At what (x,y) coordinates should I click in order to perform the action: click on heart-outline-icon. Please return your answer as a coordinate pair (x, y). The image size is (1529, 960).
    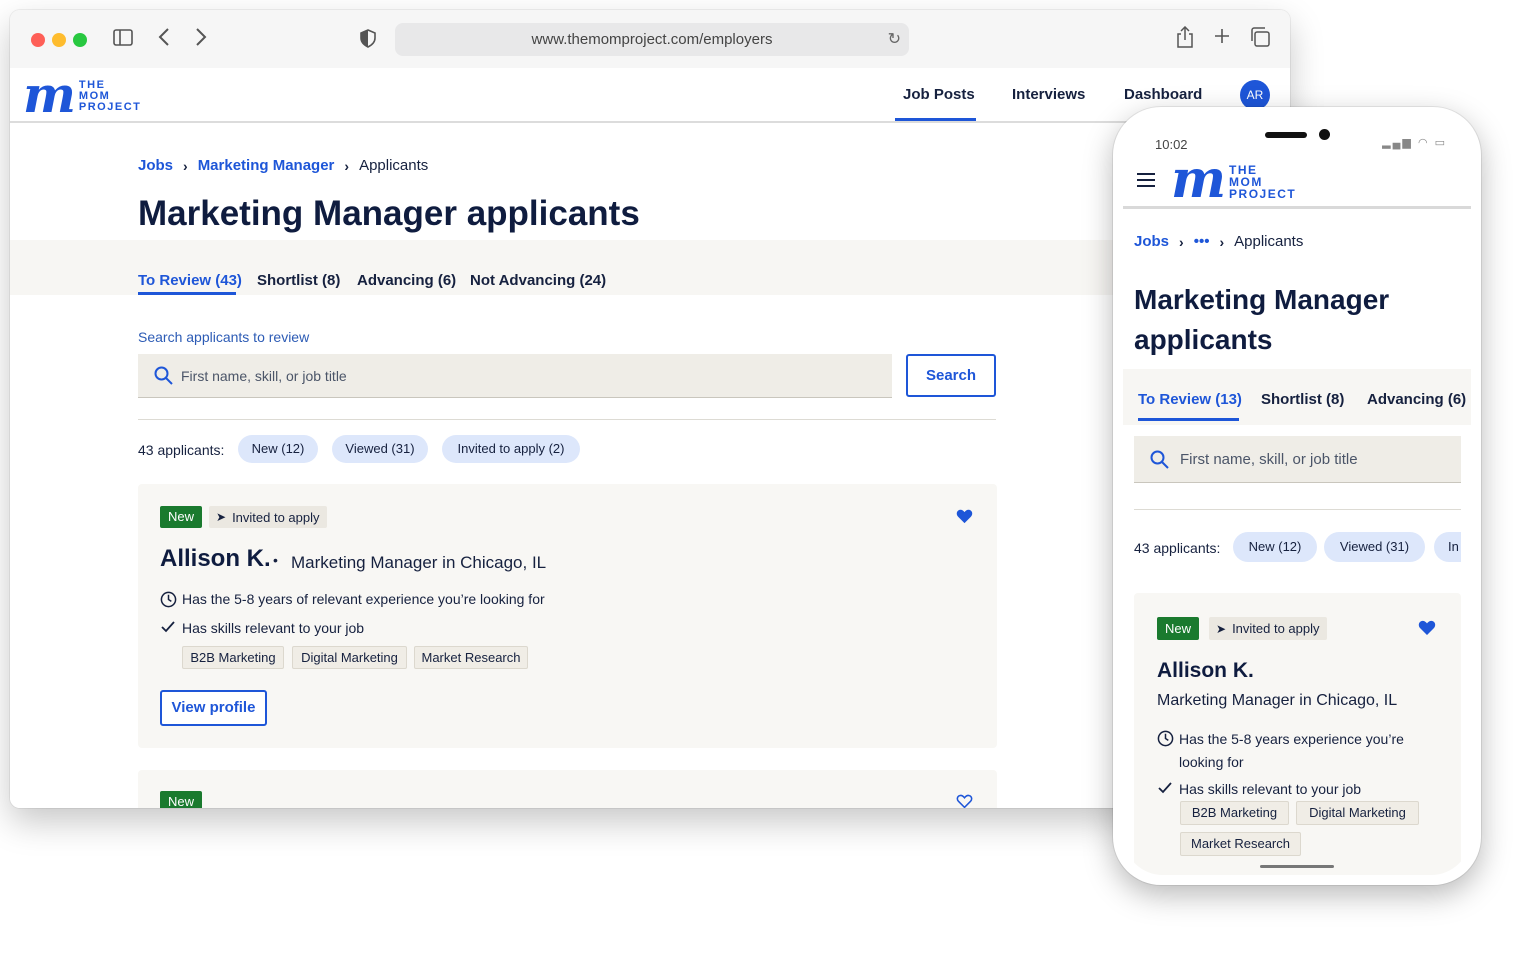
    Looking at the image, I should click on (964, 800).